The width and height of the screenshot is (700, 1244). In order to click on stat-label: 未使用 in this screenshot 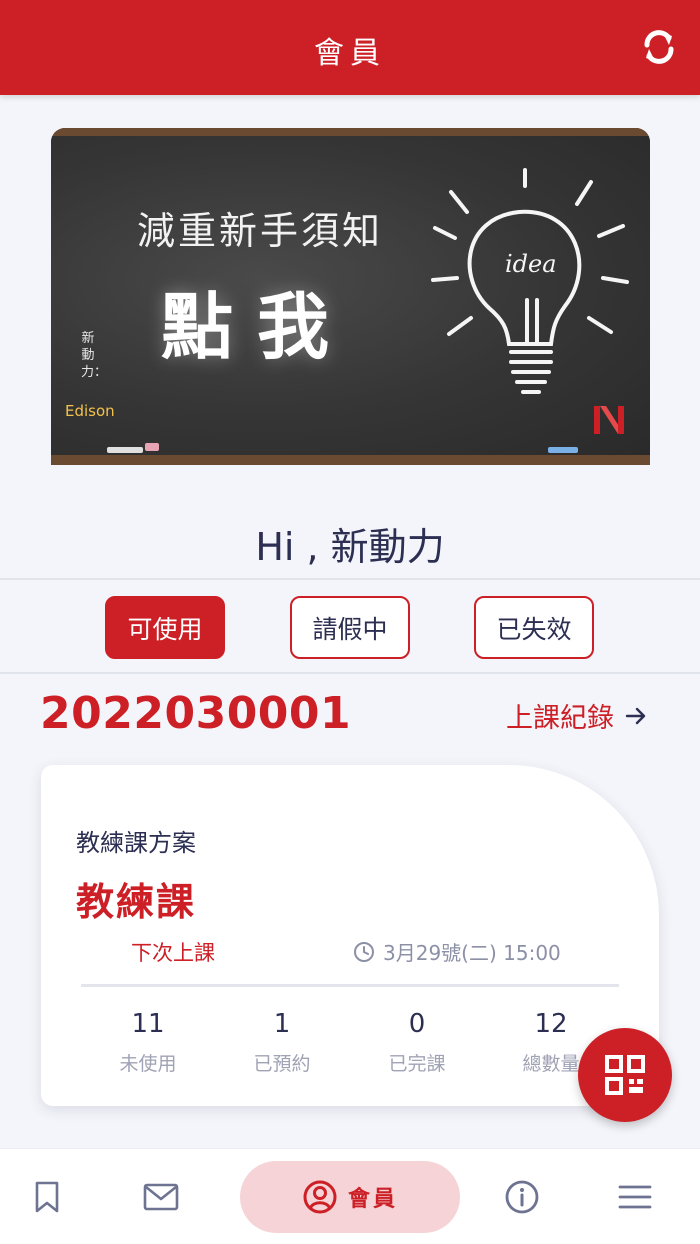, I will do `click(148, 1064)`.